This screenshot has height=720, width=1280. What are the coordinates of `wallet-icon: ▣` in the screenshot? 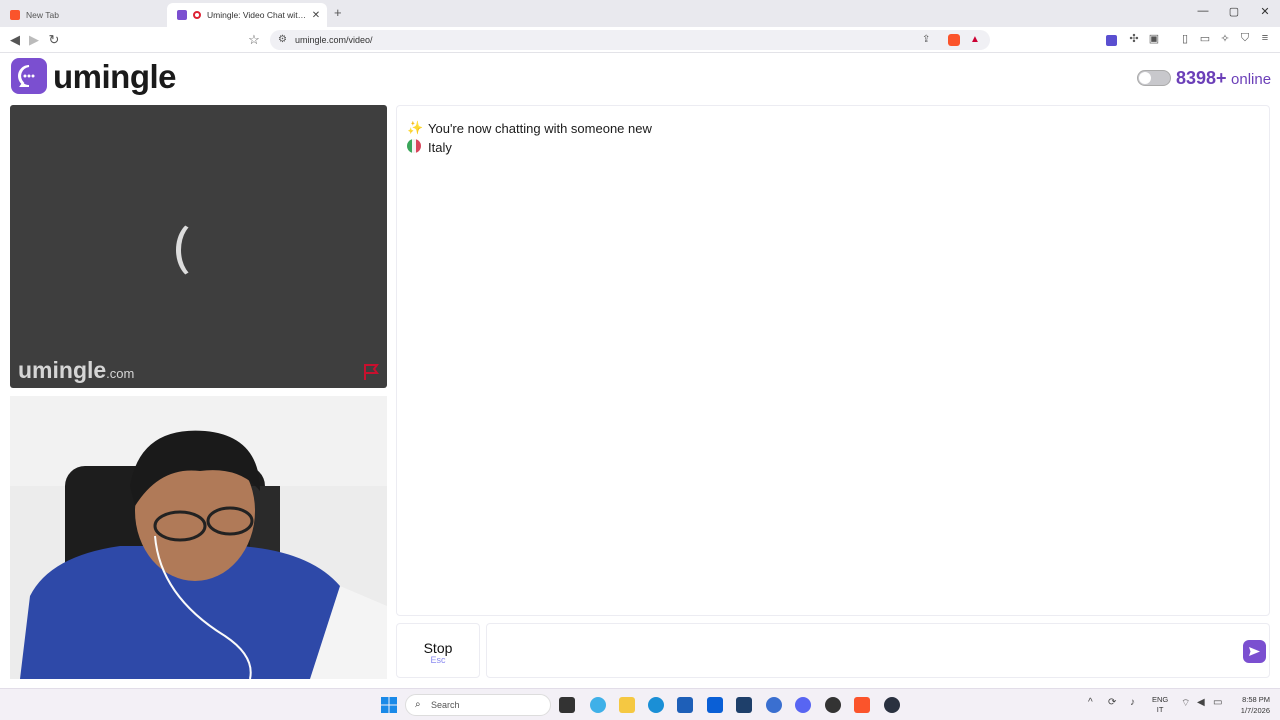 It's located at (1154, 38).